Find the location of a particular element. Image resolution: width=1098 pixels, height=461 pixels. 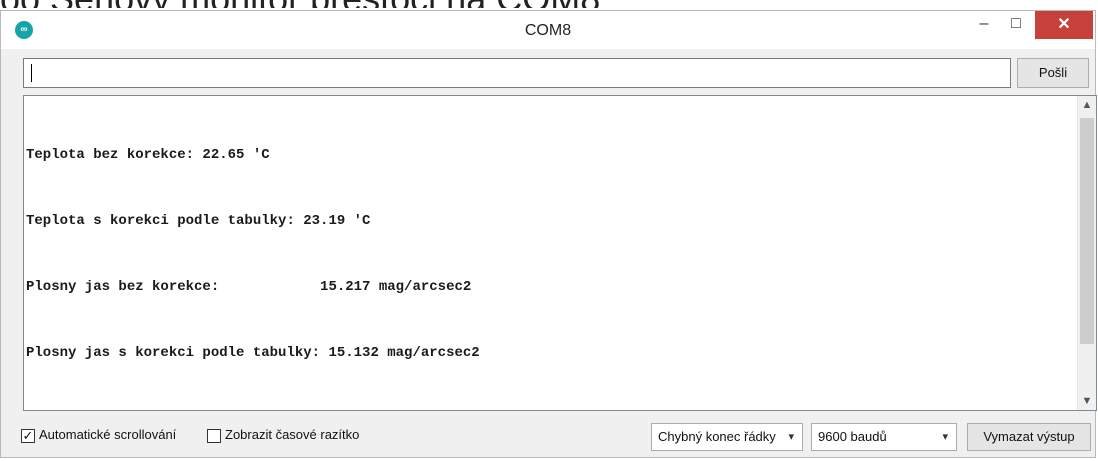

send-input is located at coordinates (517, 73).